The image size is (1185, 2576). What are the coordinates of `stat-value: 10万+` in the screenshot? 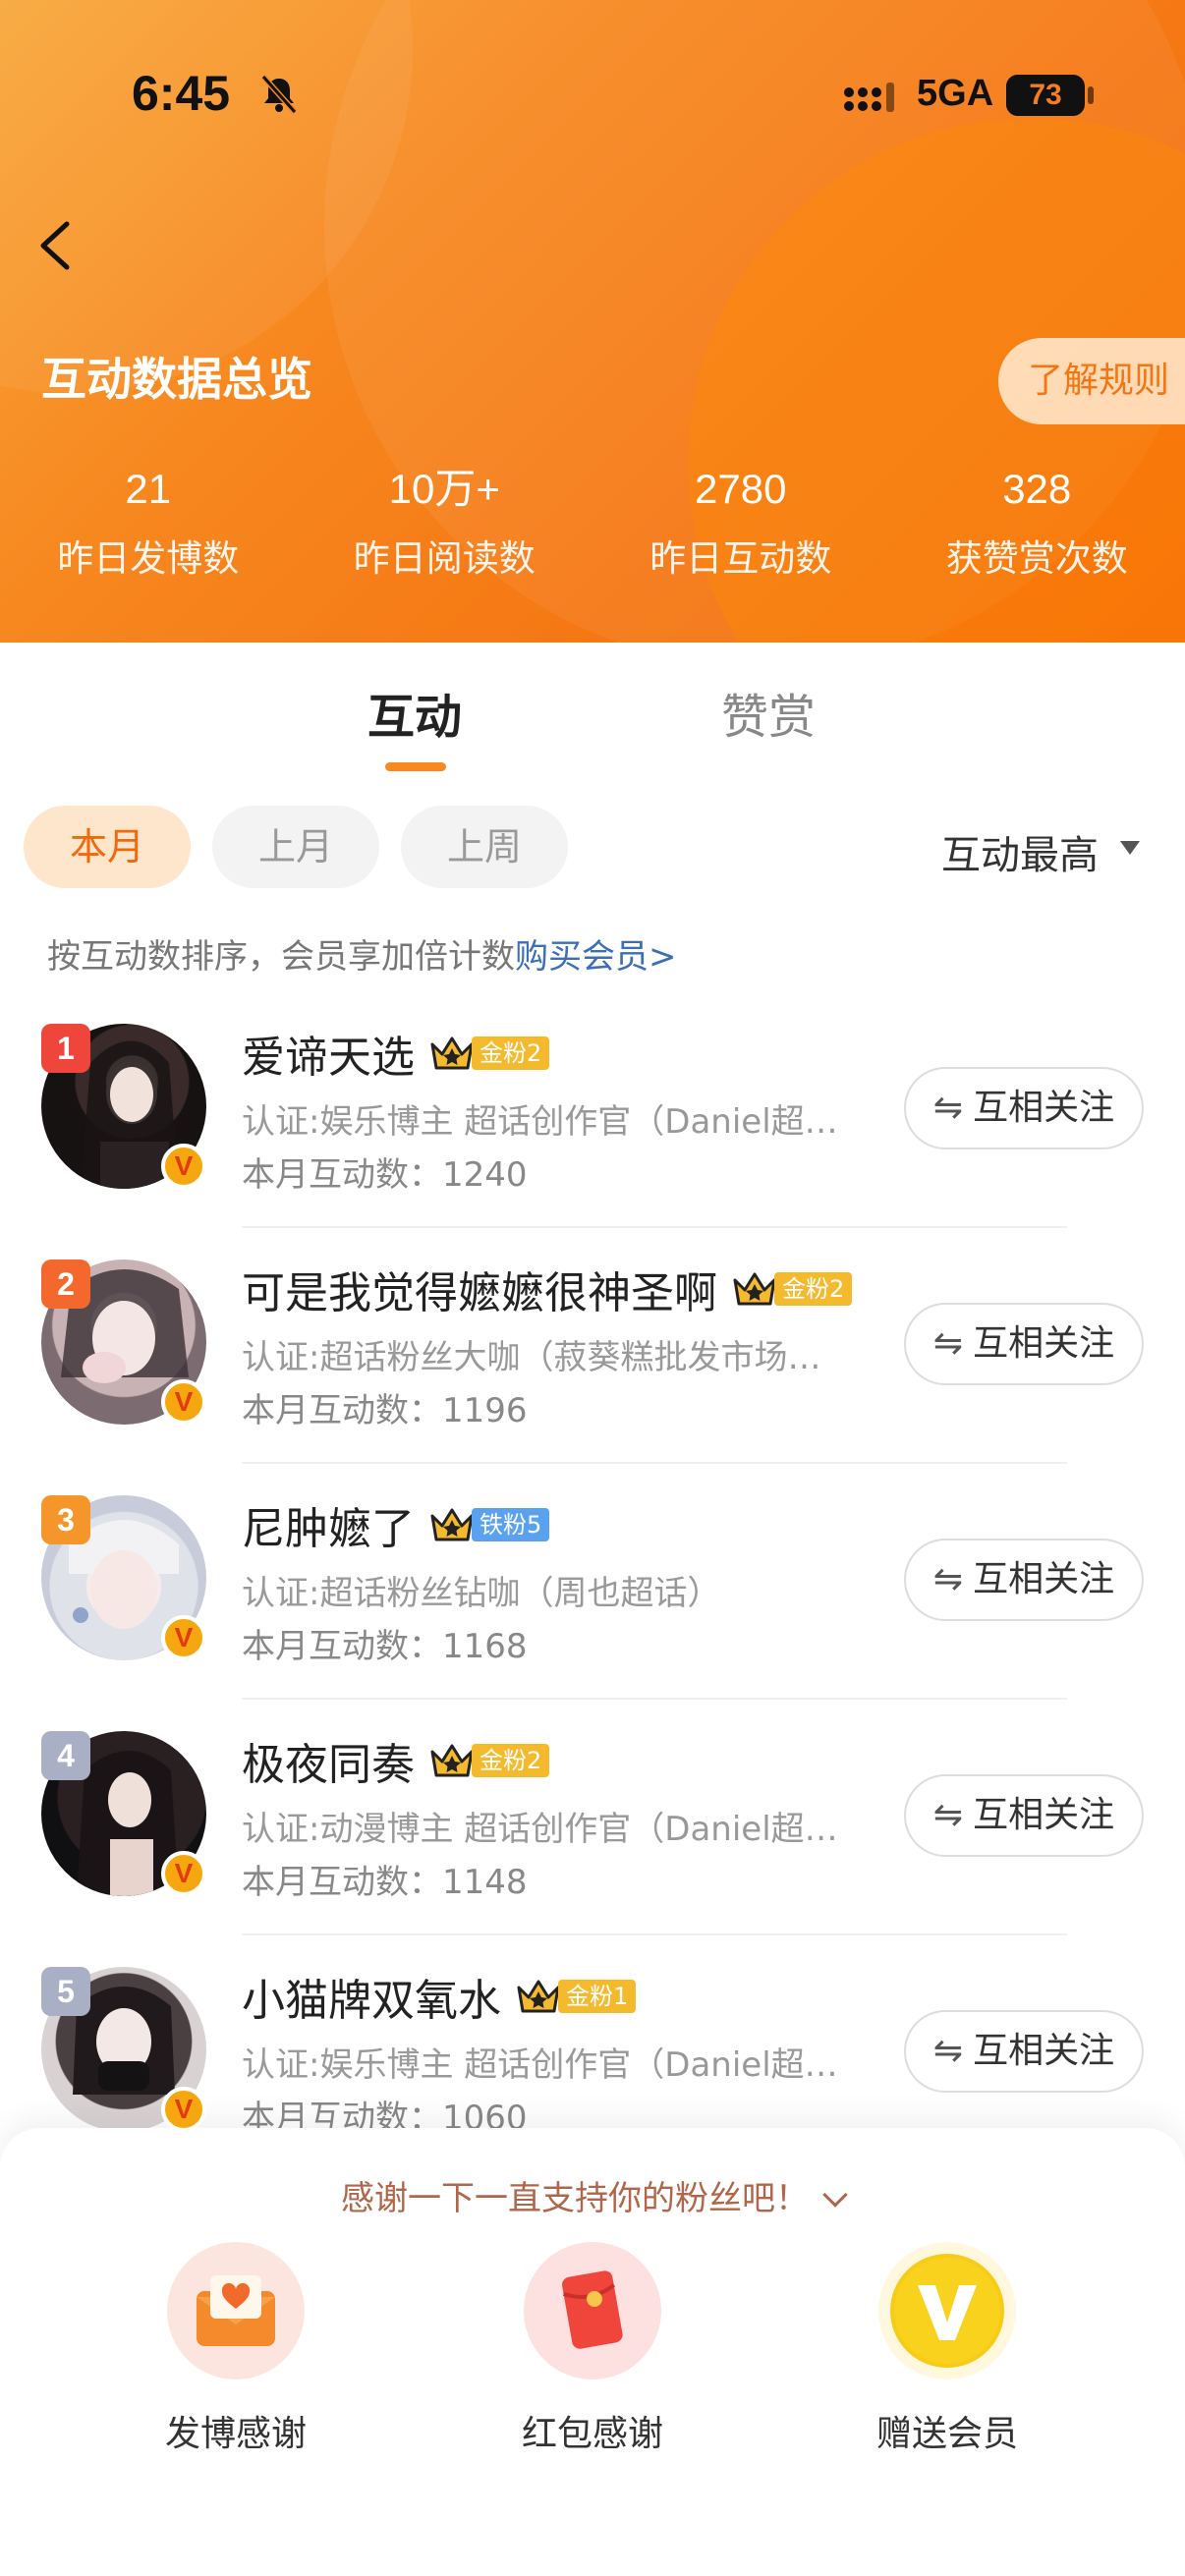 It's located at (444, 489).